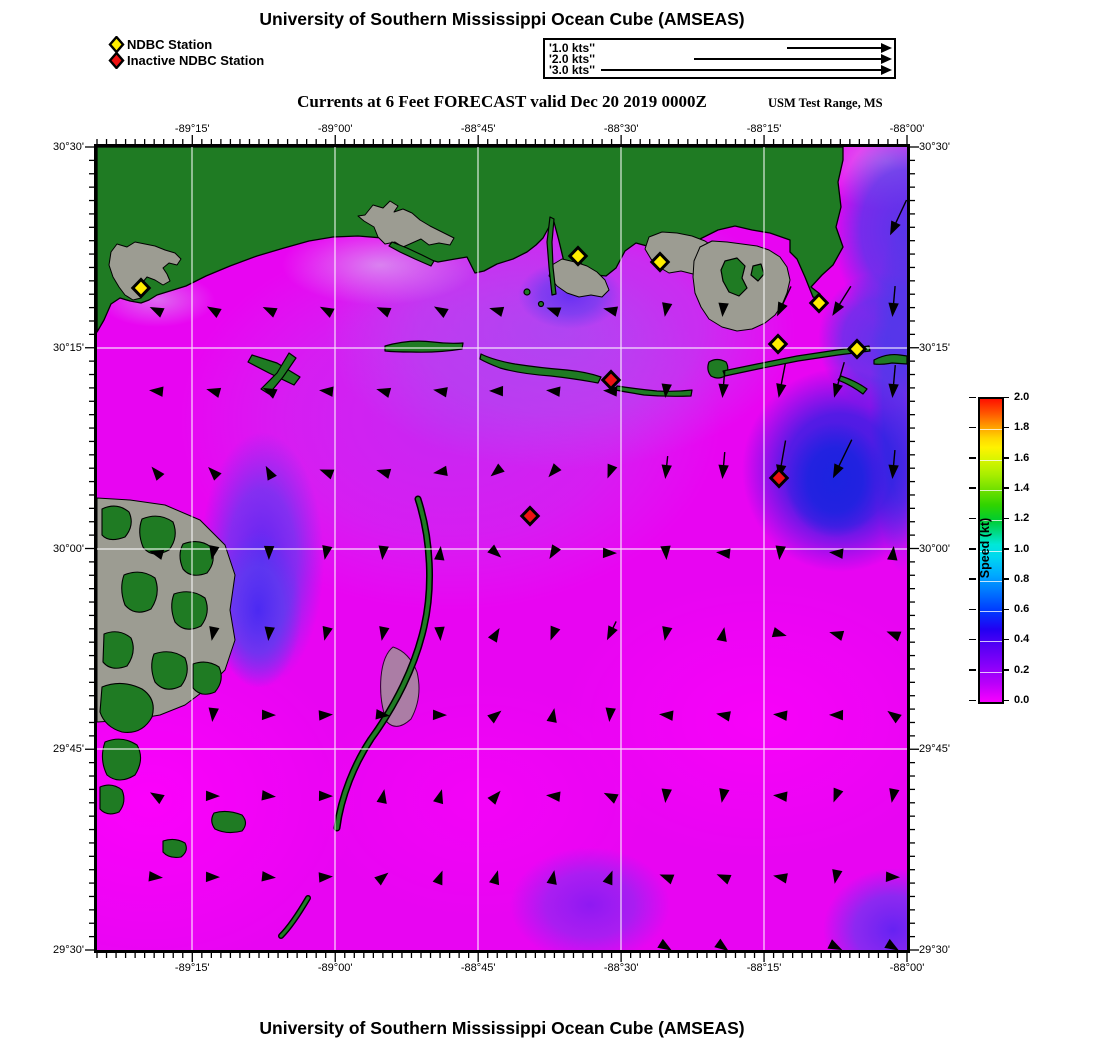 This screenshot has height=1050, width=1100. What do you see at coordinates (1022, 700) in the screenshot?
I see `colorbar-tick-label: 0.0` at bounding box center [1022, 700].